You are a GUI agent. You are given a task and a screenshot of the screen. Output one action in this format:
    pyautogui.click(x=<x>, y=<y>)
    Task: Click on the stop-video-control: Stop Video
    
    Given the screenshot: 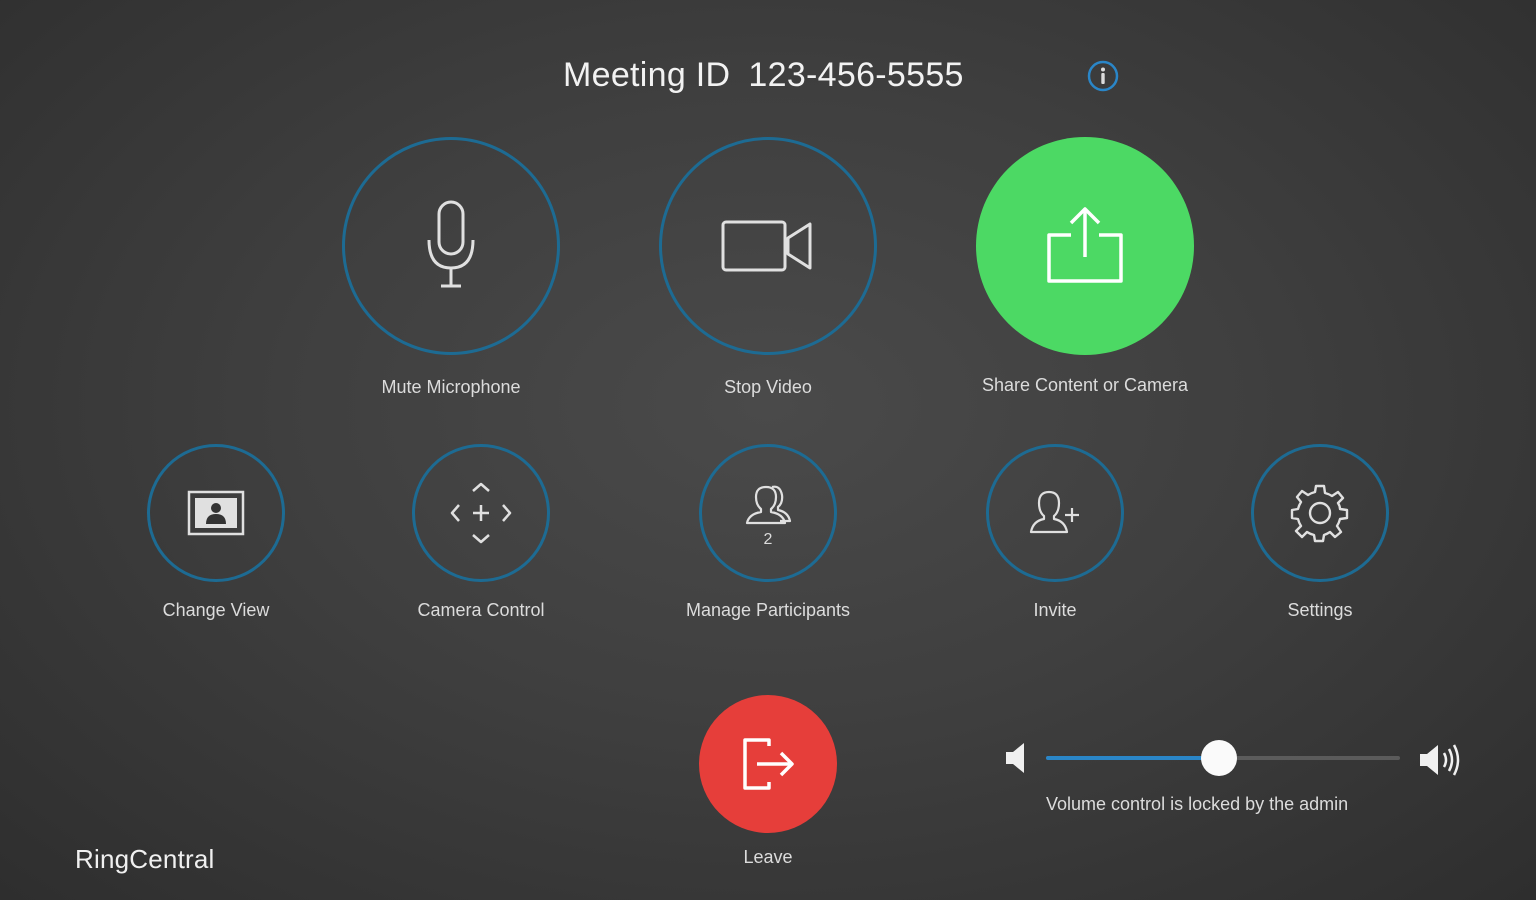 What is the action you would take?
    pyautogui.click(x=768, y=267)
    